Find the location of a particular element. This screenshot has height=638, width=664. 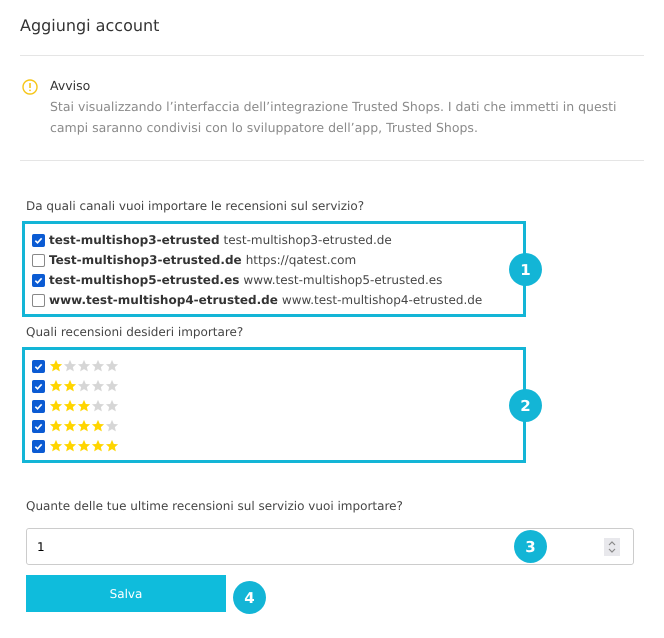

notice-title: Avviso is located at coordinates (71, 85).